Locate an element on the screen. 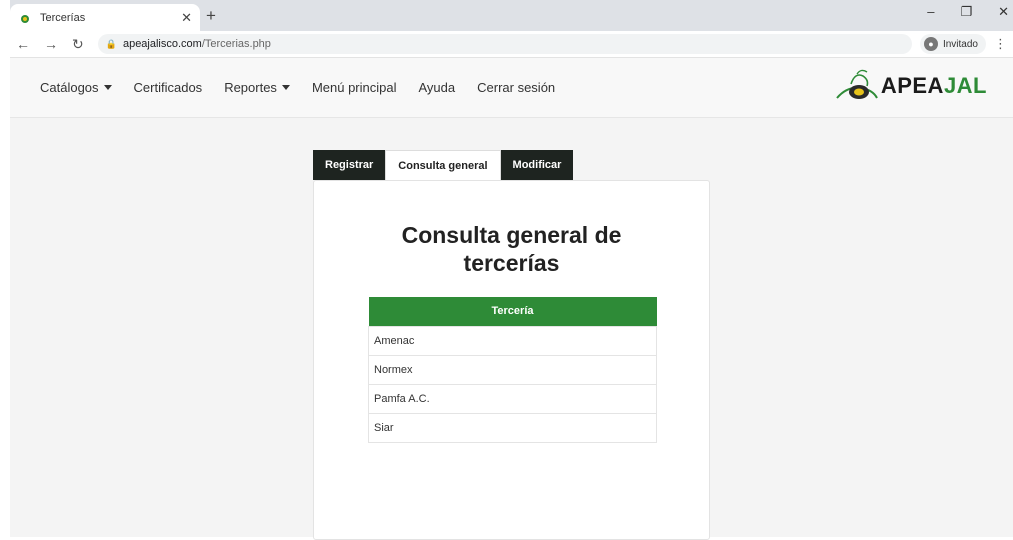 This screenshot has height=540, width=1013. url-host: apeajalisco.com is located at coordinates (162, 44).